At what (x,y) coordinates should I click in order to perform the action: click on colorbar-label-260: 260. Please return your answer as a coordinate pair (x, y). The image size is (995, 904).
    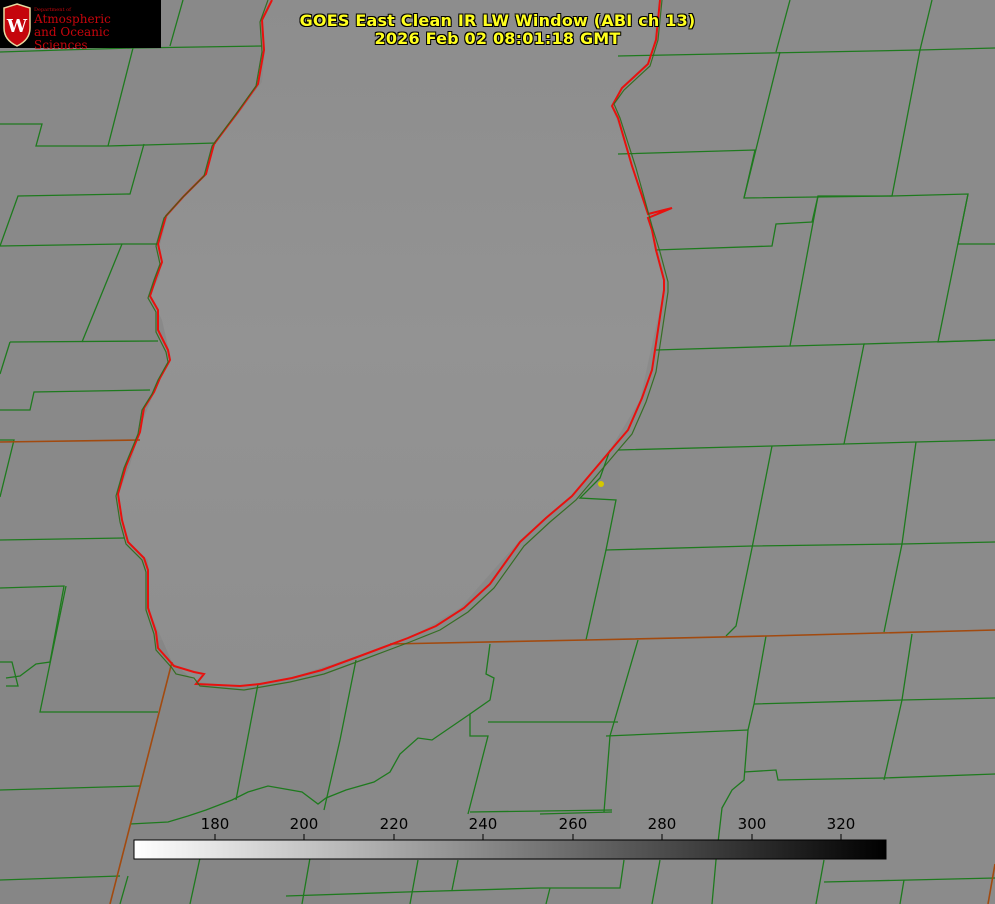
    Looking at the image, I should click on (573, 824).